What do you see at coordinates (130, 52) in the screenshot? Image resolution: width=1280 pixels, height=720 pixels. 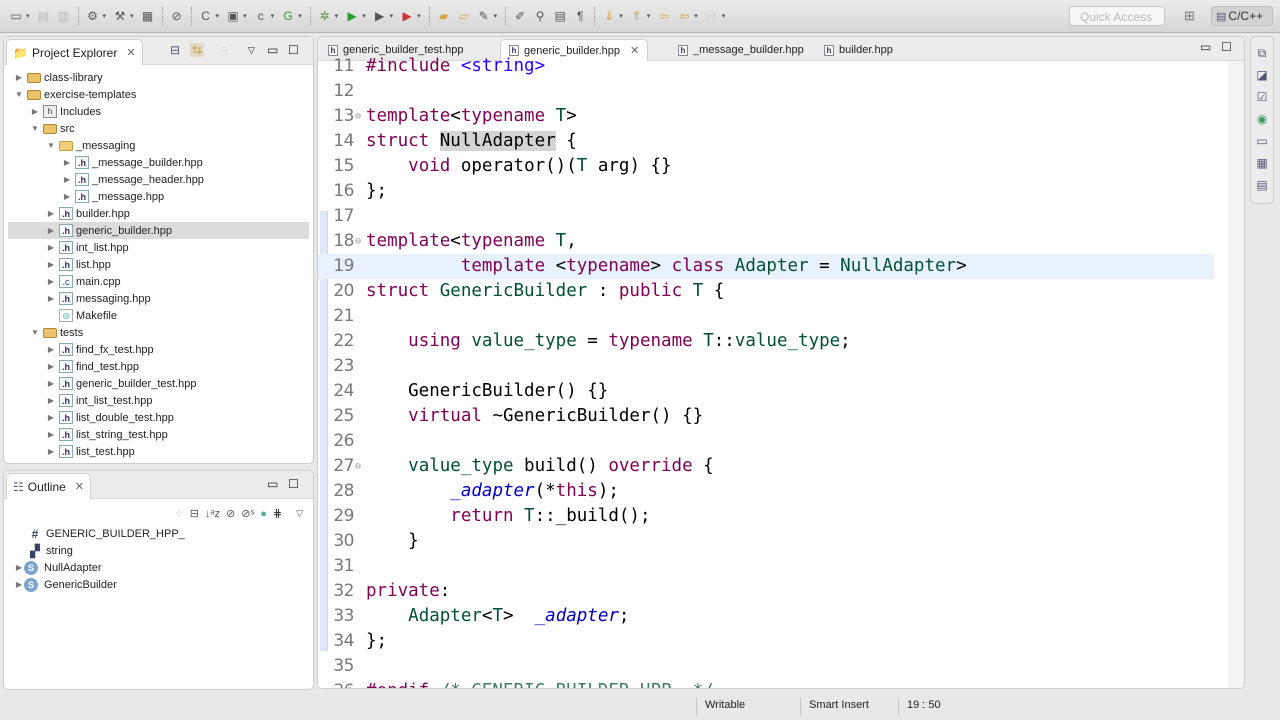 I see `close-icon: ✕` at bounding box center [130, 52].